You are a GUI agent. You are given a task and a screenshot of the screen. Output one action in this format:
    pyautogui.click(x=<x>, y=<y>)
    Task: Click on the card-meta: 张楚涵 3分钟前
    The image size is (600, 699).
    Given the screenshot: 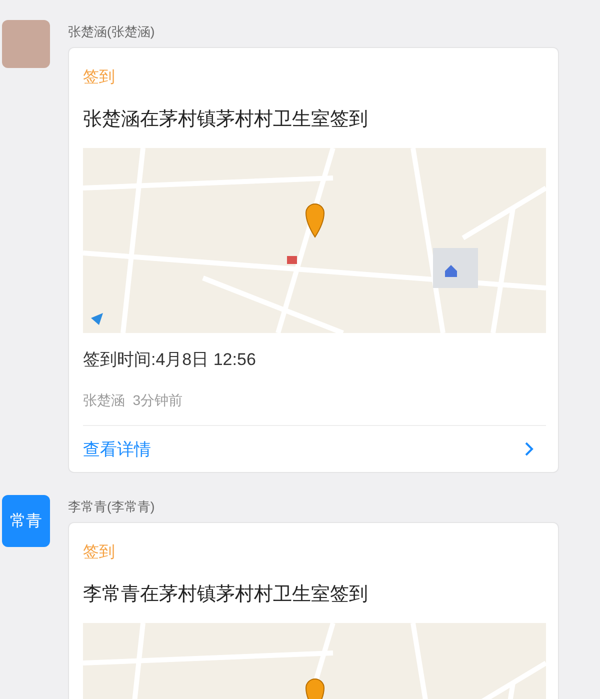 What is the action you would take?
    pyautogui.click(x=133, y=400)
    